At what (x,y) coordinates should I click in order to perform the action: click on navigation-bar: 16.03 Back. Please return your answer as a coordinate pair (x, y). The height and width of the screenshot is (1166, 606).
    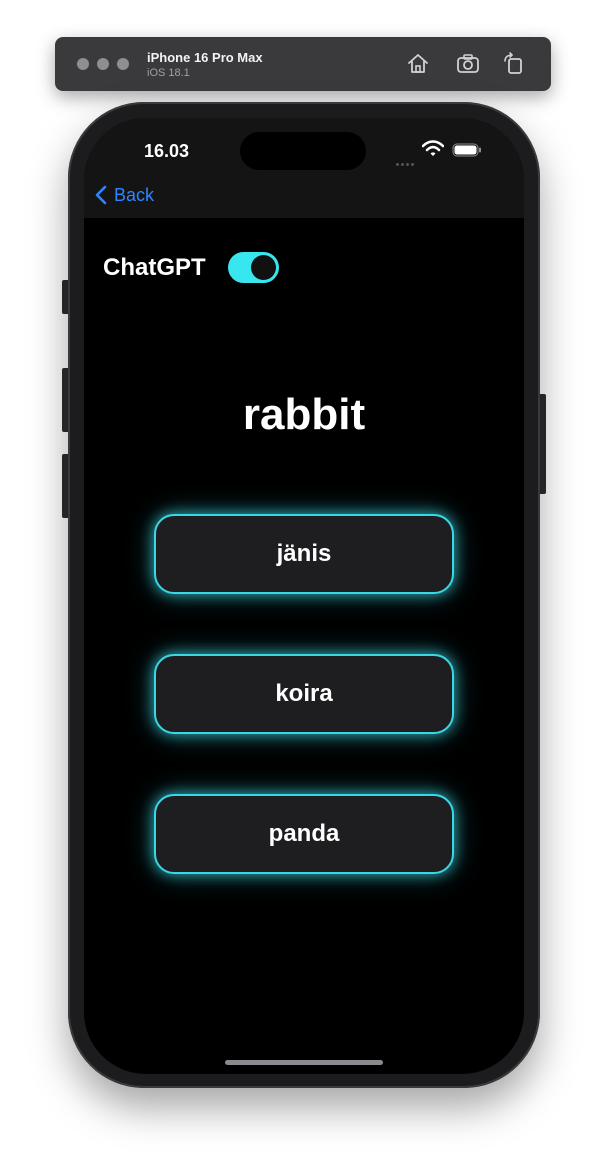
    Looking at the image, I should click on (304, 168).